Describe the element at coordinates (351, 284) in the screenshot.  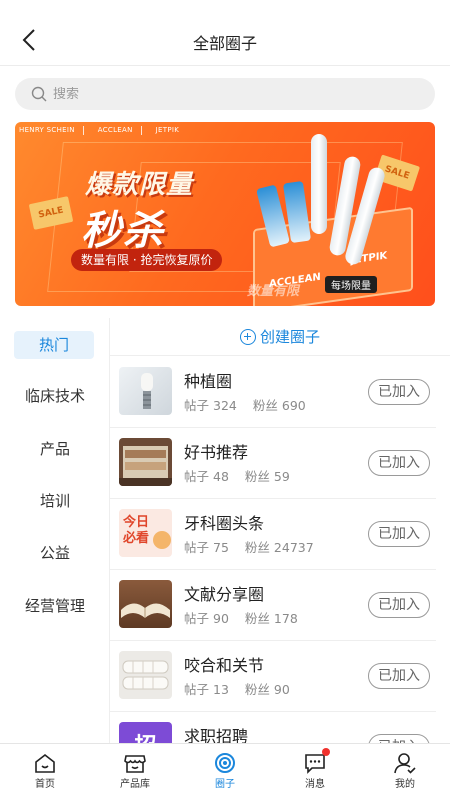
I see `limit-badge: 每场限量` at that location.